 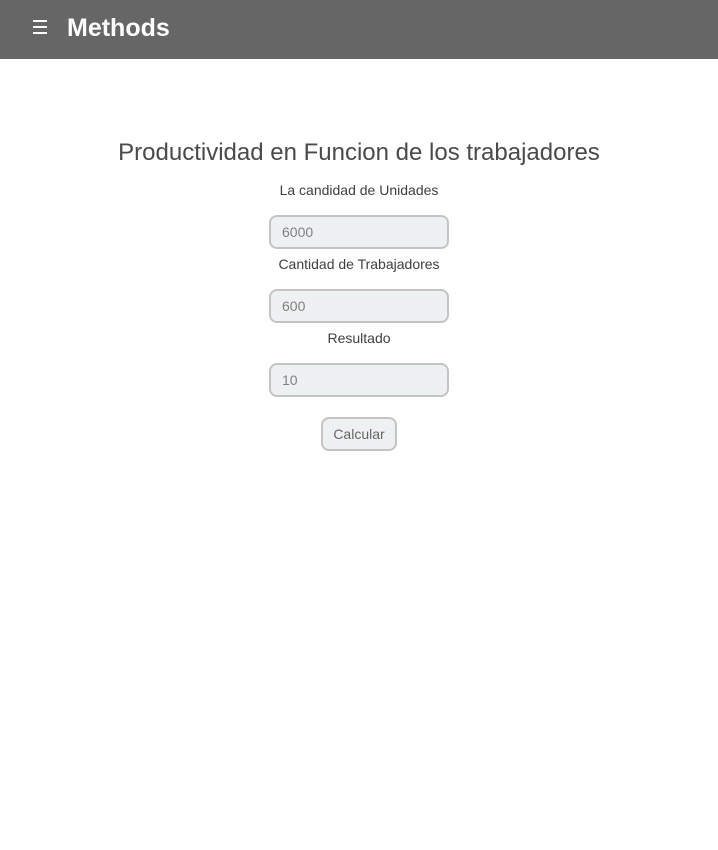 What do you see at coordinates (359, 29) in the screenshot?
I see `top-app-bar: Methods` at bounding box center [359, 29].